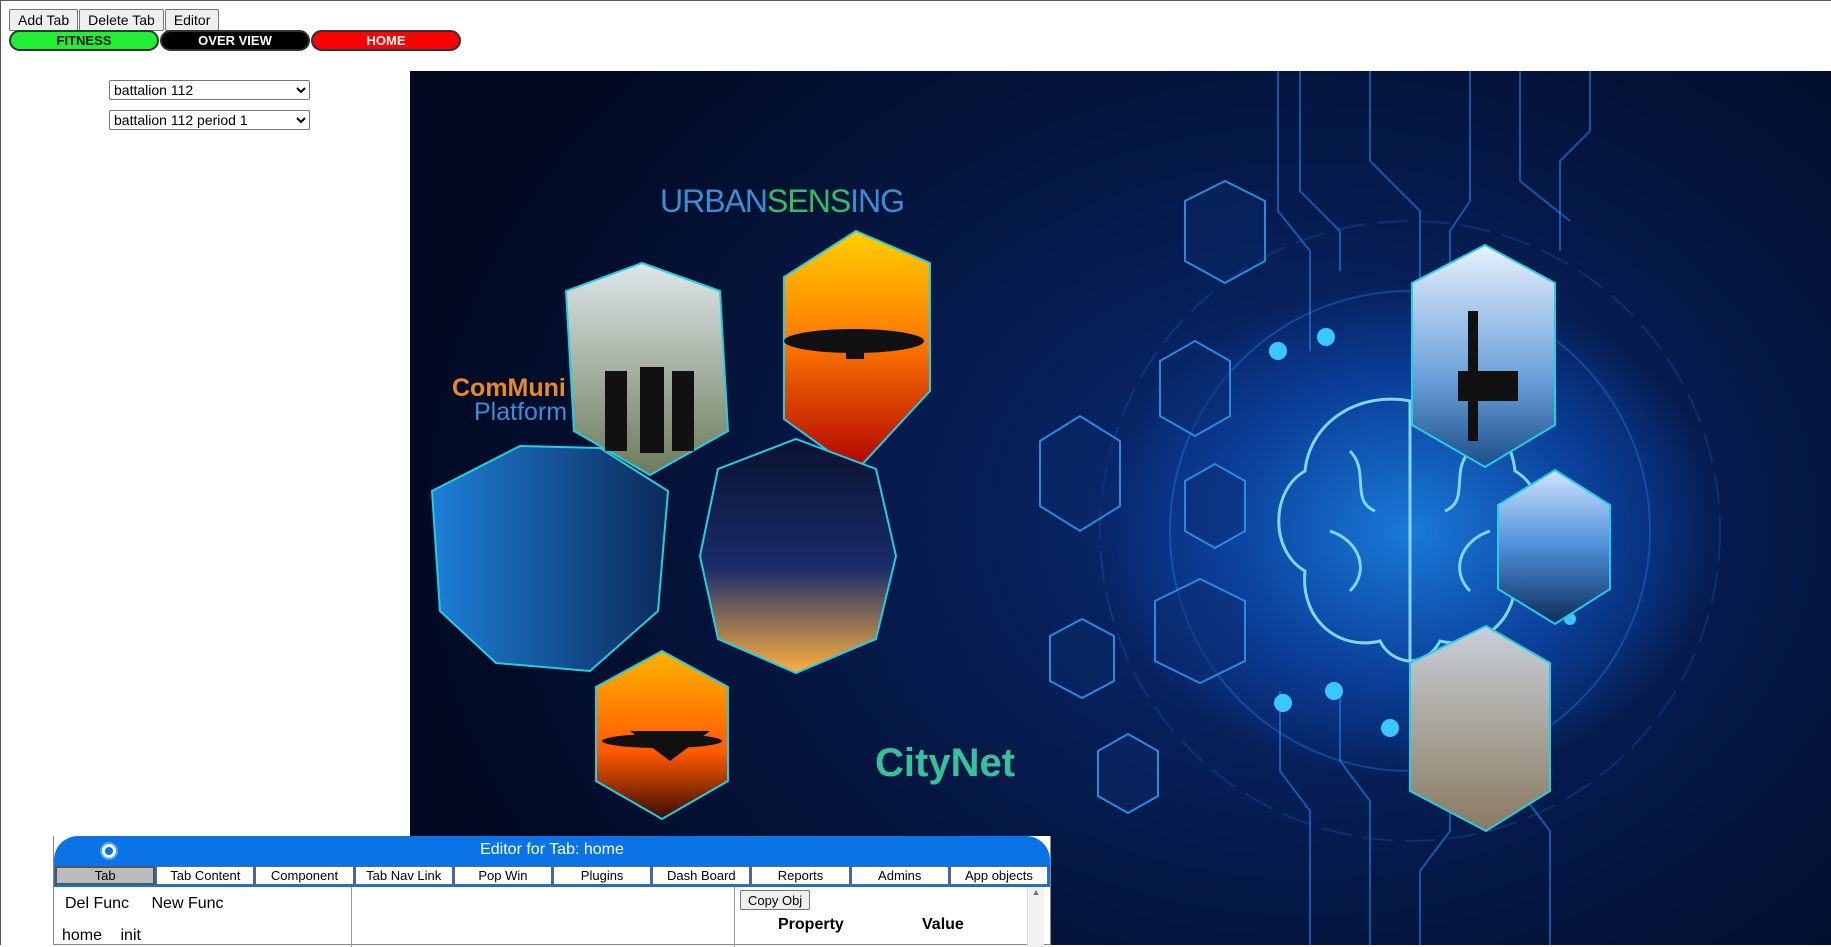 This screenshot has height=947, width=1831. Describe the element at coordinates (800, 875) in the screenshot. I see `editor-tab-reports: Reports` at that location.